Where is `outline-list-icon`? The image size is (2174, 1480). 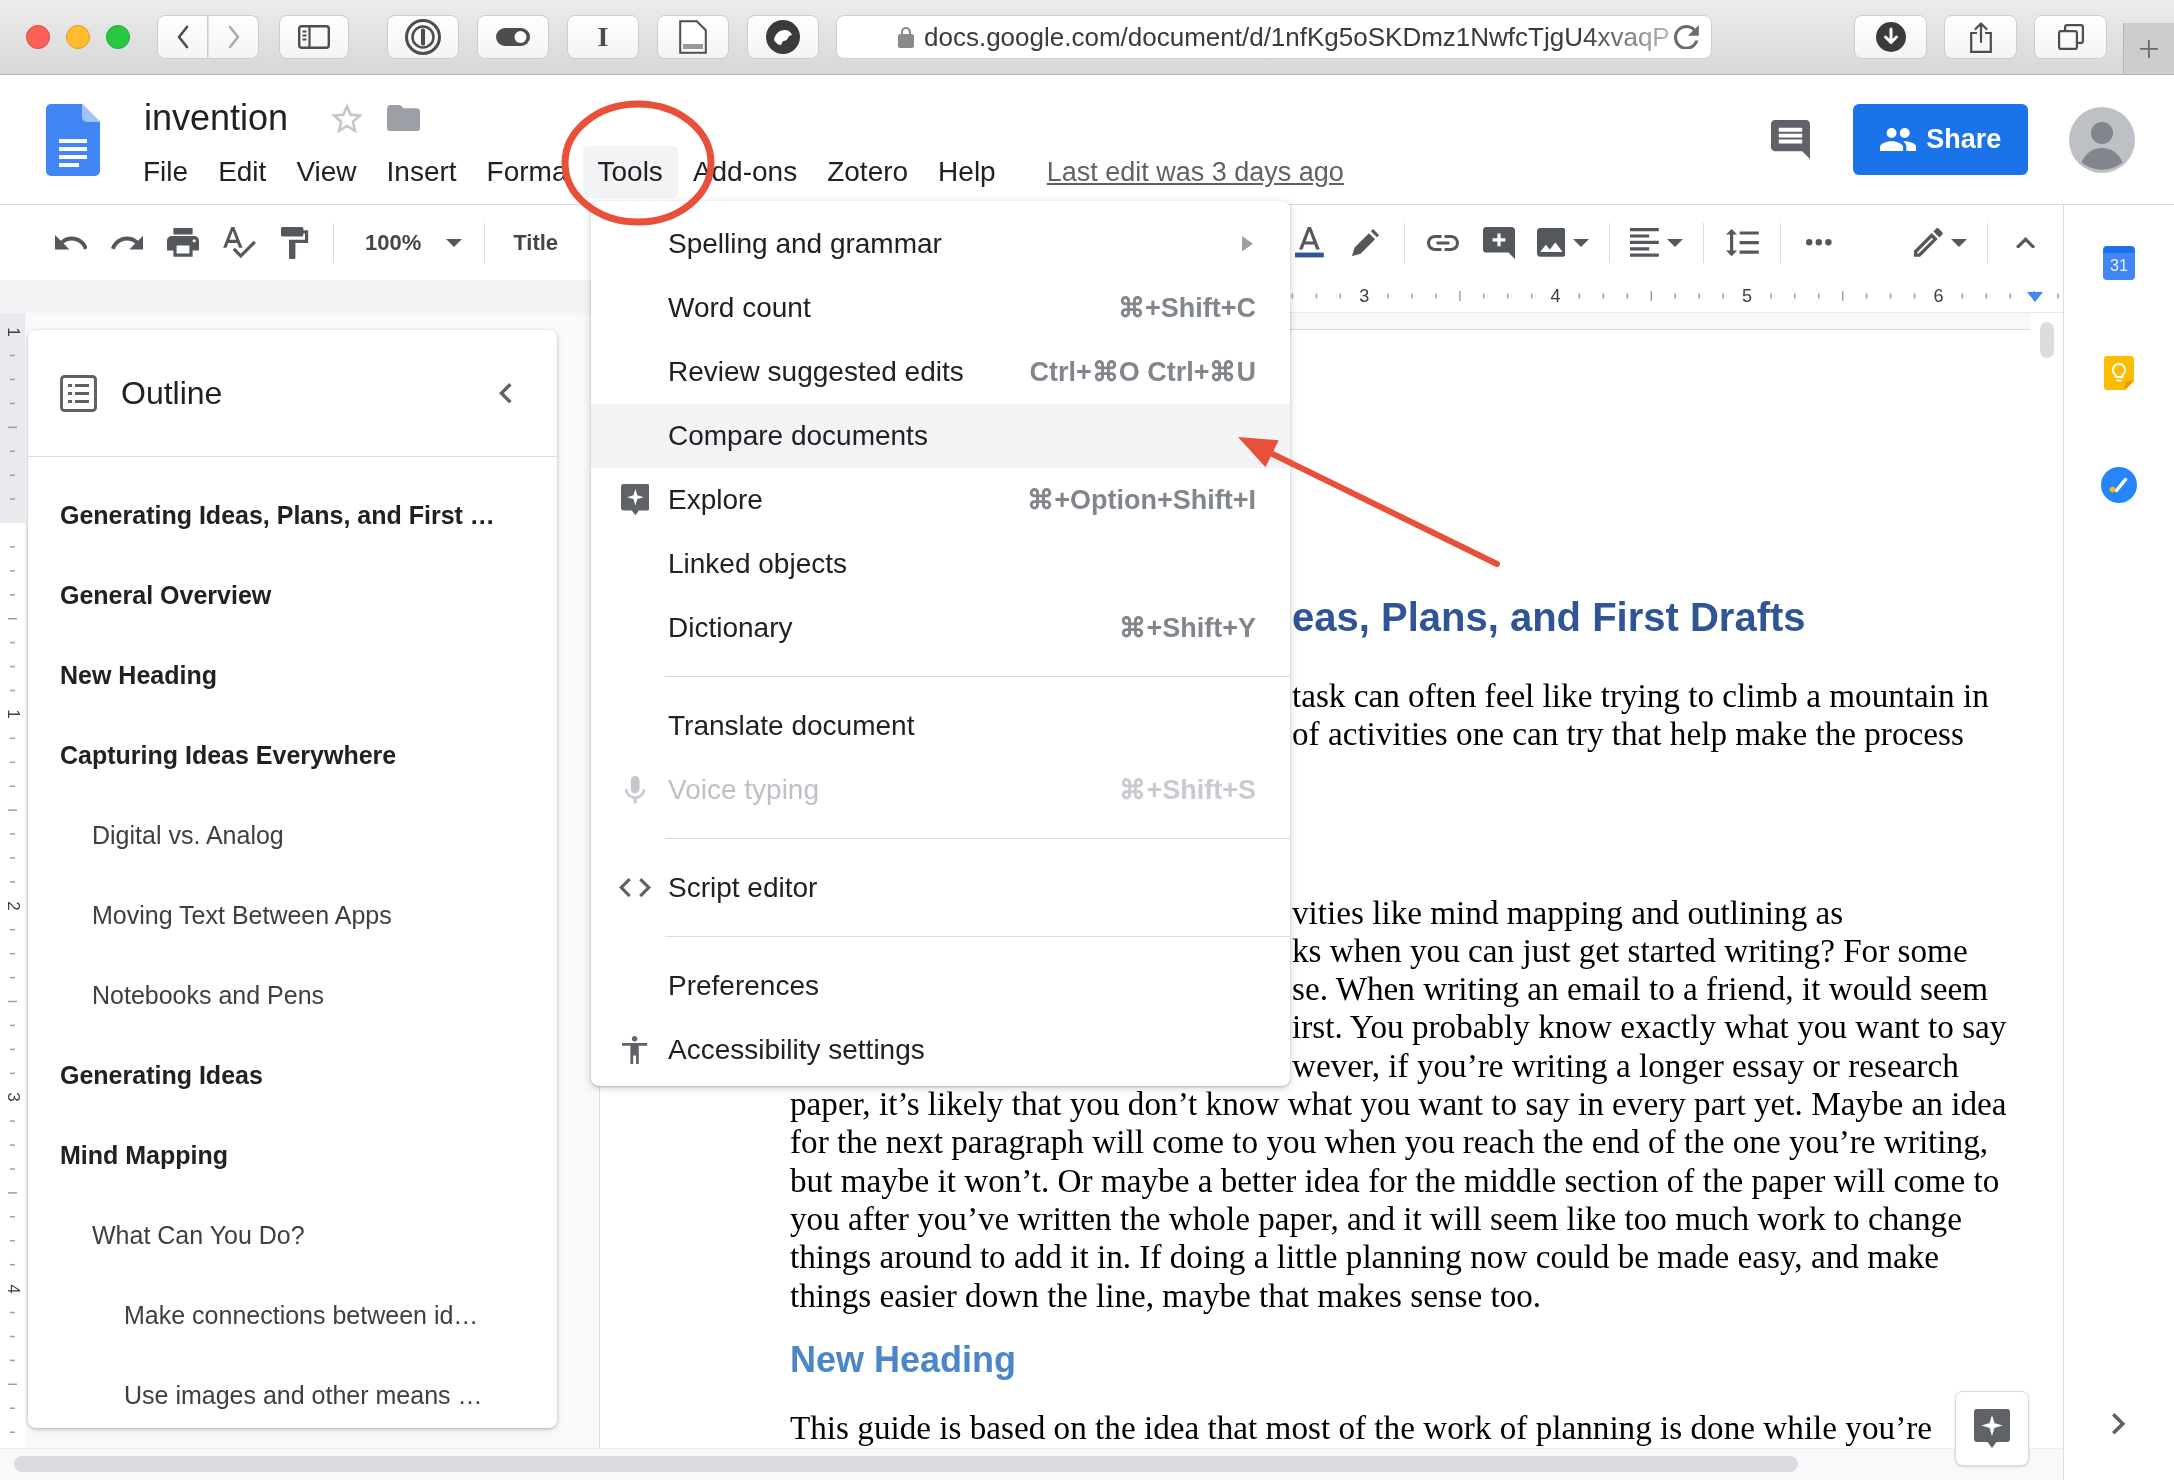 outline-list-icon is located at coordinates (78, 393).